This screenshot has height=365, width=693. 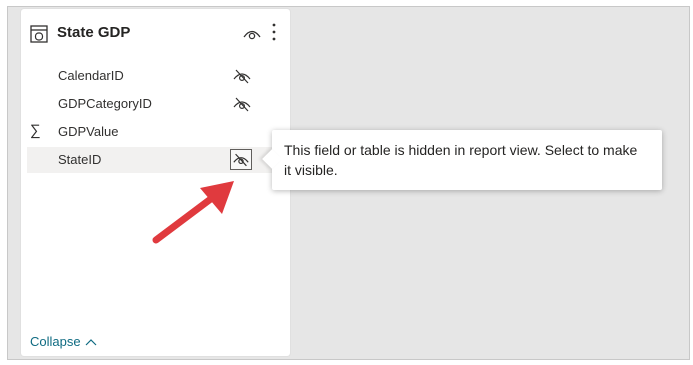 I want to click on field-row-gdpvalue: ∑ GDPValue, so click(x=154, y=132).